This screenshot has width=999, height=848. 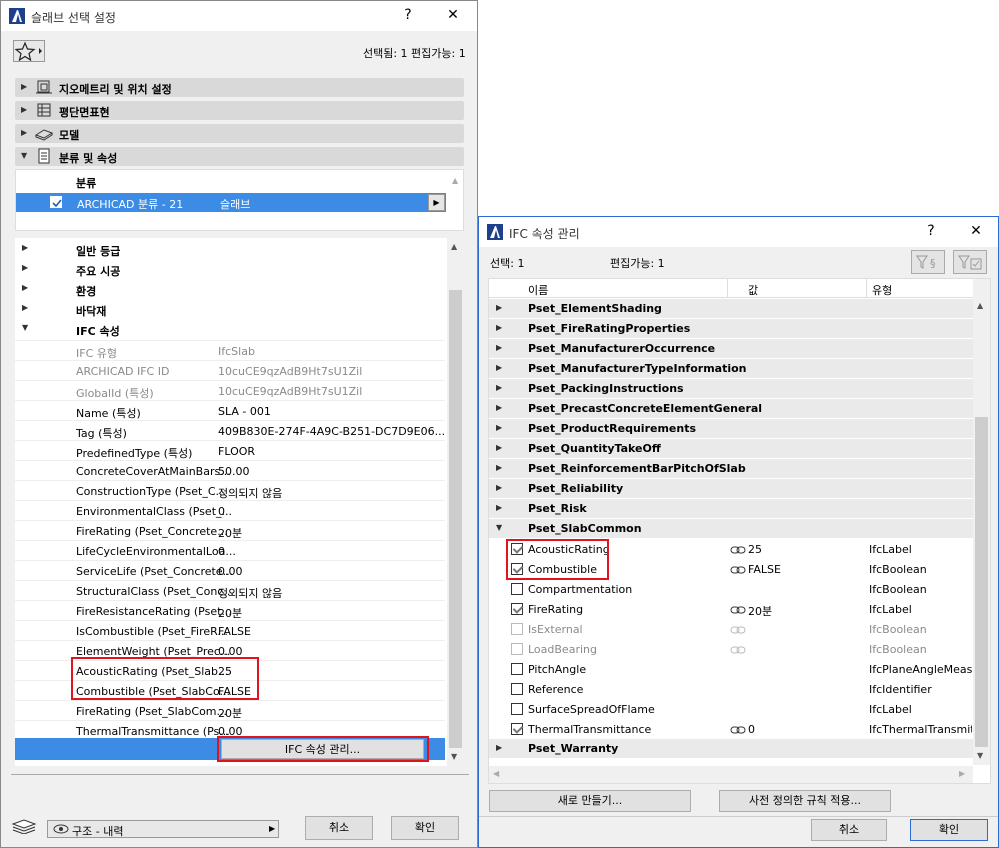 I want to click on classification-row: ARCHICAD 분류 - 21 슬래브 ▶, so click(x=231, y=202).